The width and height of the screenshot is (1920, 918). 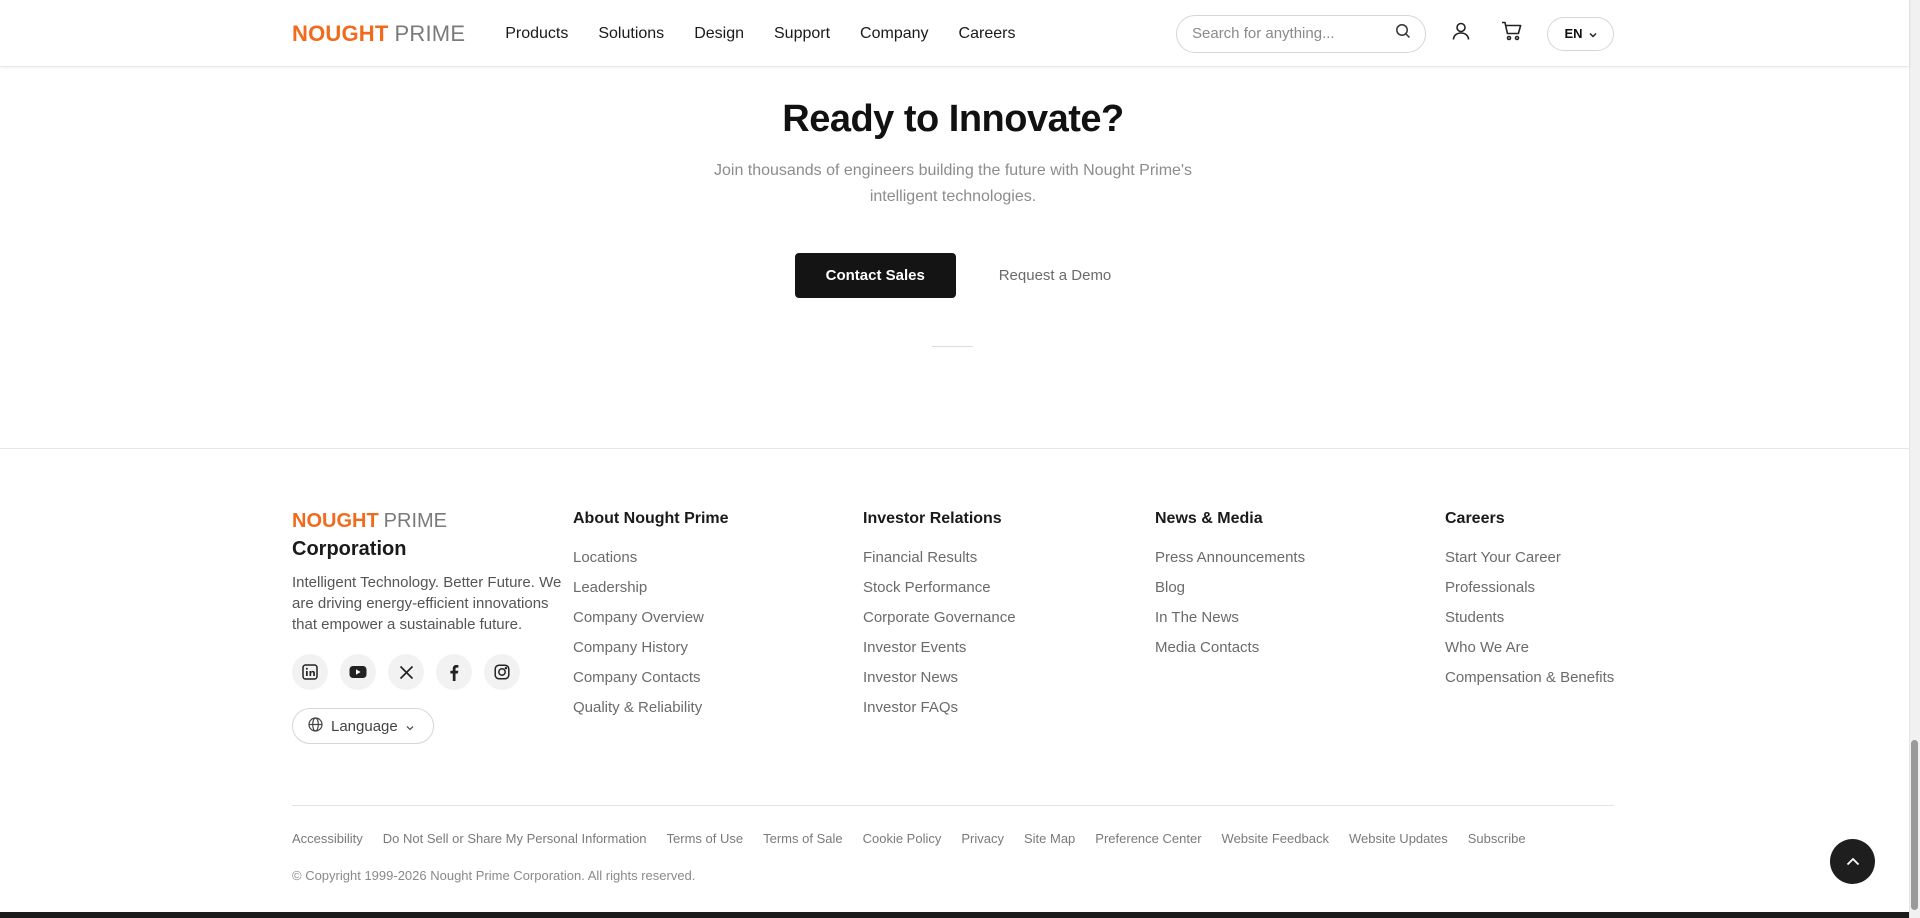 What do you see at coordinates (954, 915) in the screenshot?
I see `bottom-strip` at bounding box center [954, 915].